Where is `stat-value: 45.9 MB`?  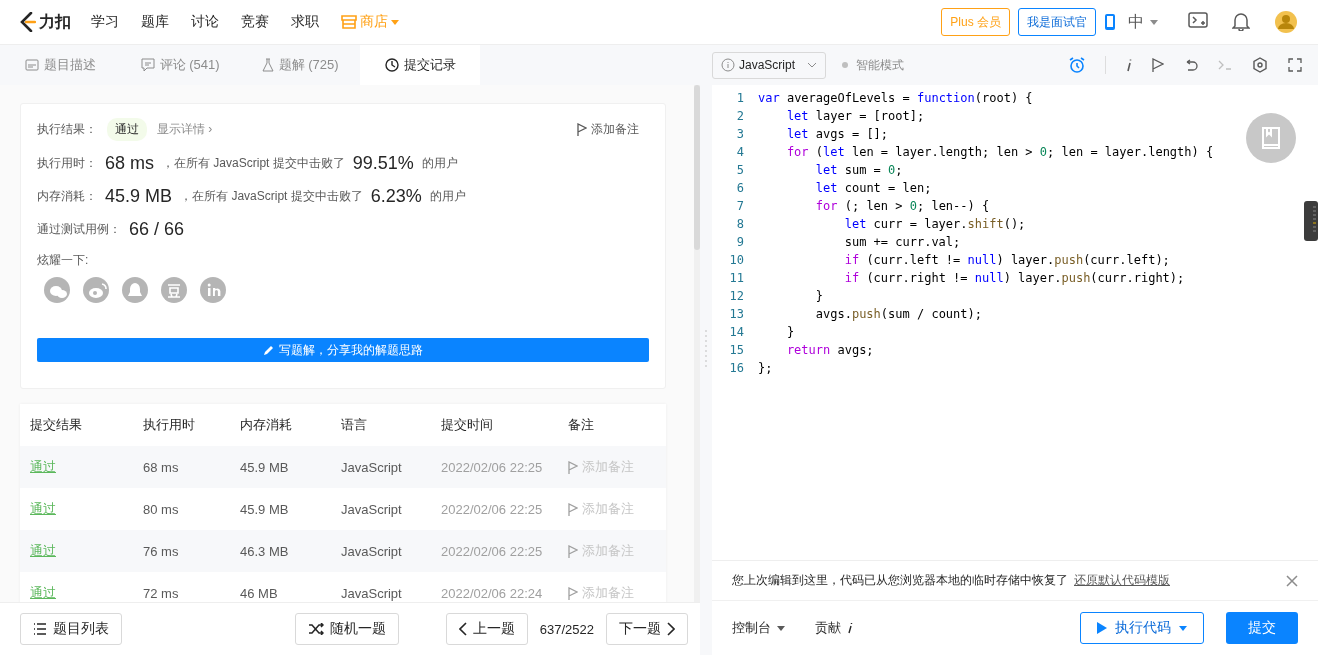
stat-value: 45.9 MB is located at coordinates (139, 196).